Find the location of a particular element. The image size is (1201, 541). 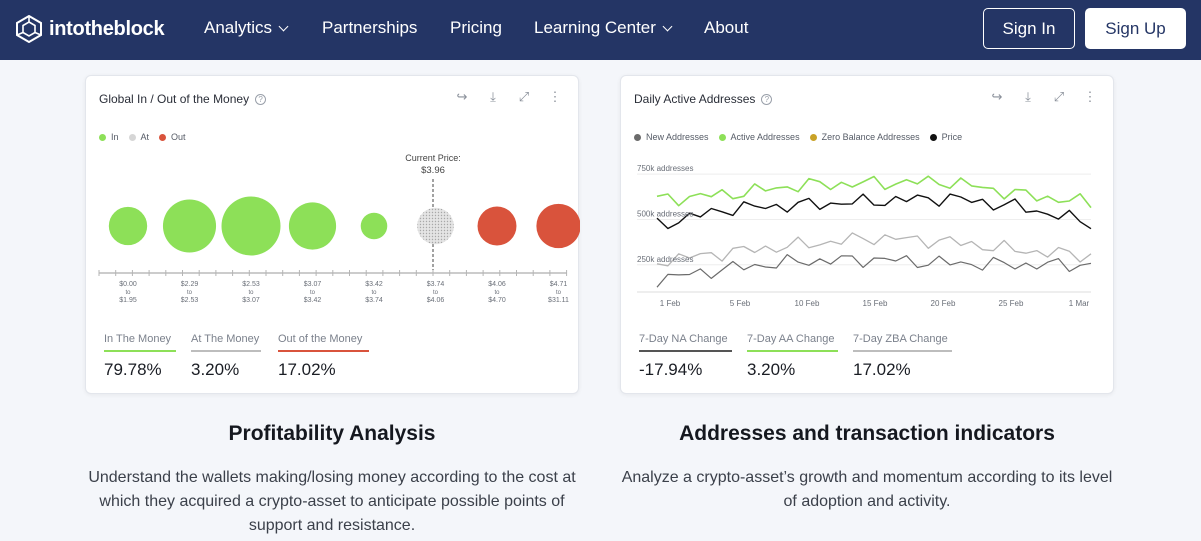

stat-out-of-the-money: Out of the Money 17.02% is located at coordinates (323, 356).